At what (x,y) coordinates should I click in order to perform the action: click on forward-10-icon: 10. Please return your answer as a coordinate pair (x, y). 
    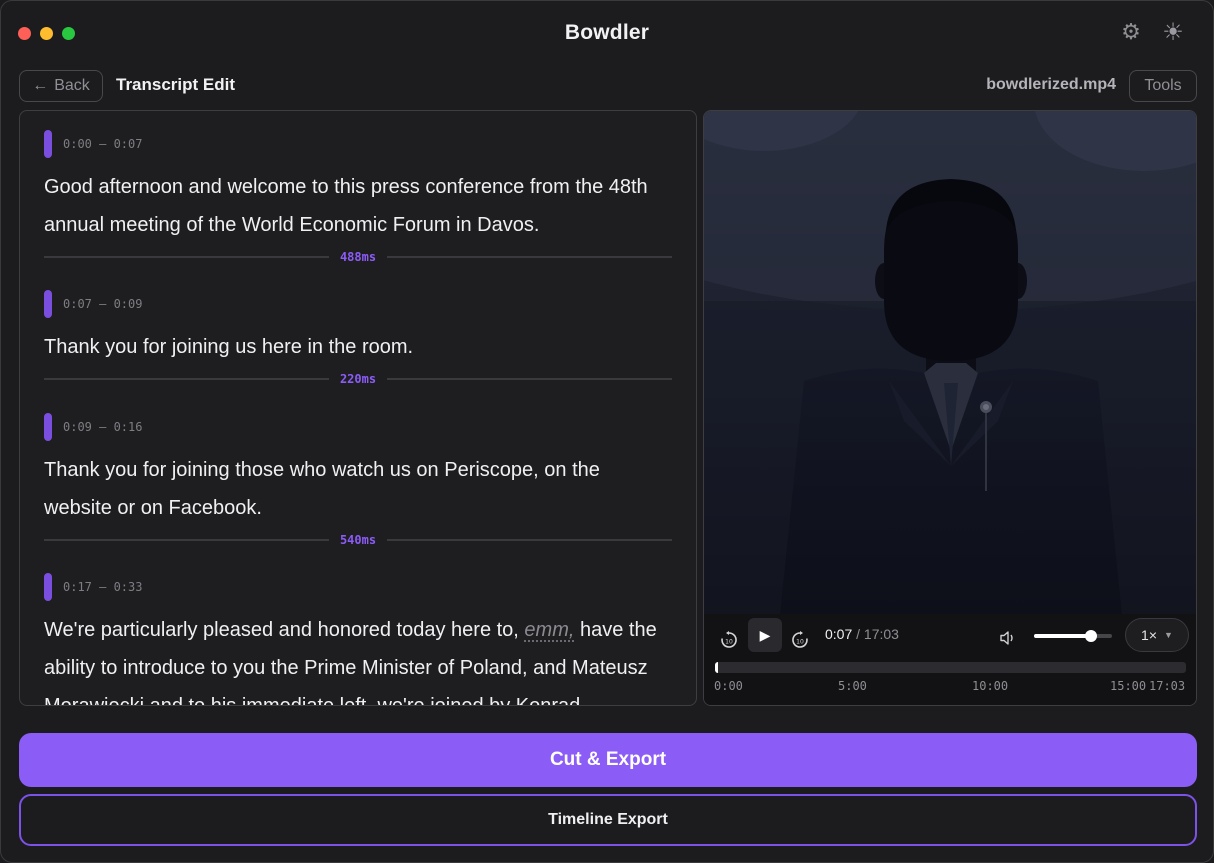
    Looking at the image, I should click on (800, 640).